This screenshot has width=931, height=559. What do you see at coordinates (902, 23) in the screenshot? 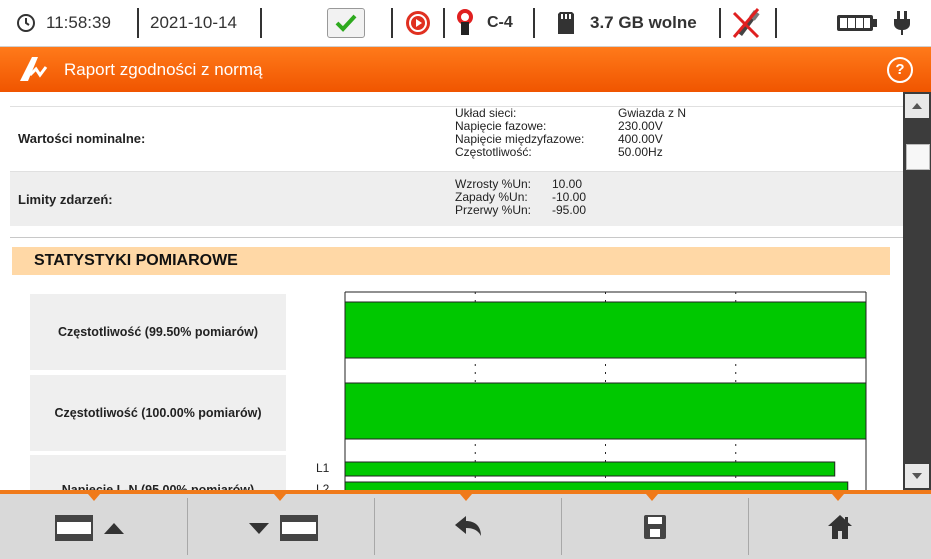
I see `power-plug-icon` at bounding box center [902, 23].